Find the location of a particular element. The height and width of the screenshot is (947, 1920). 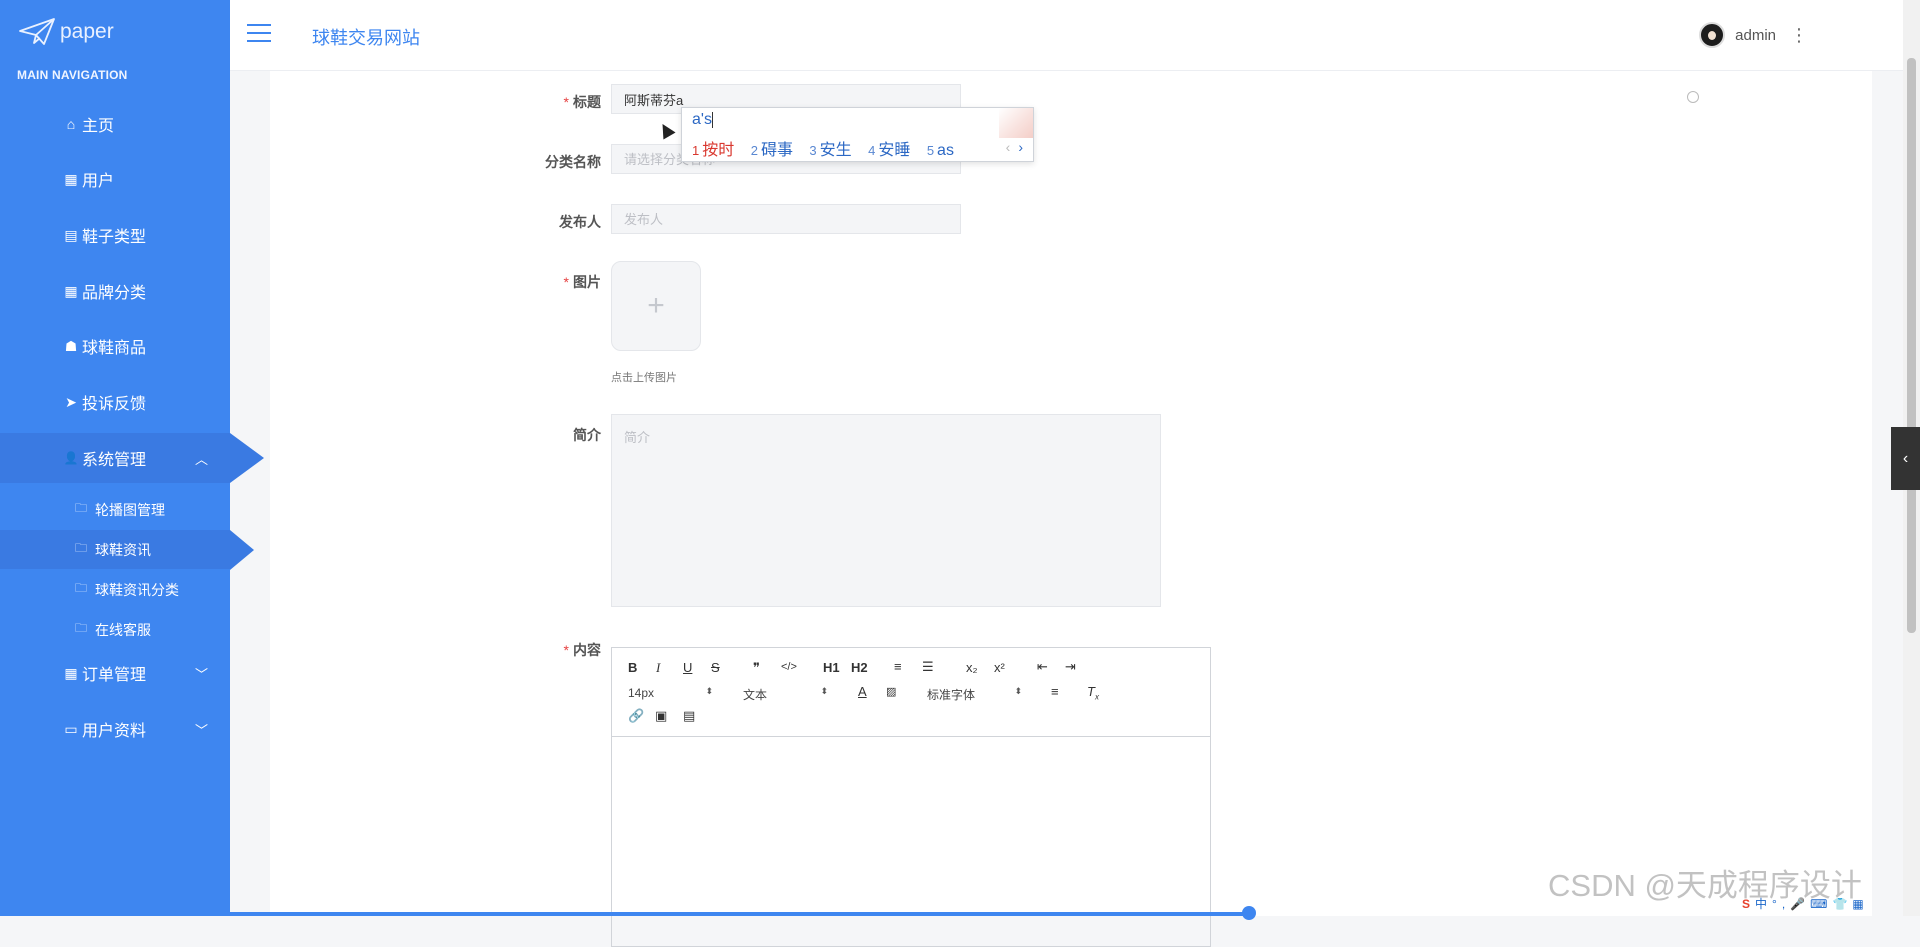

publisher-input is located at coordinates (786, 219).